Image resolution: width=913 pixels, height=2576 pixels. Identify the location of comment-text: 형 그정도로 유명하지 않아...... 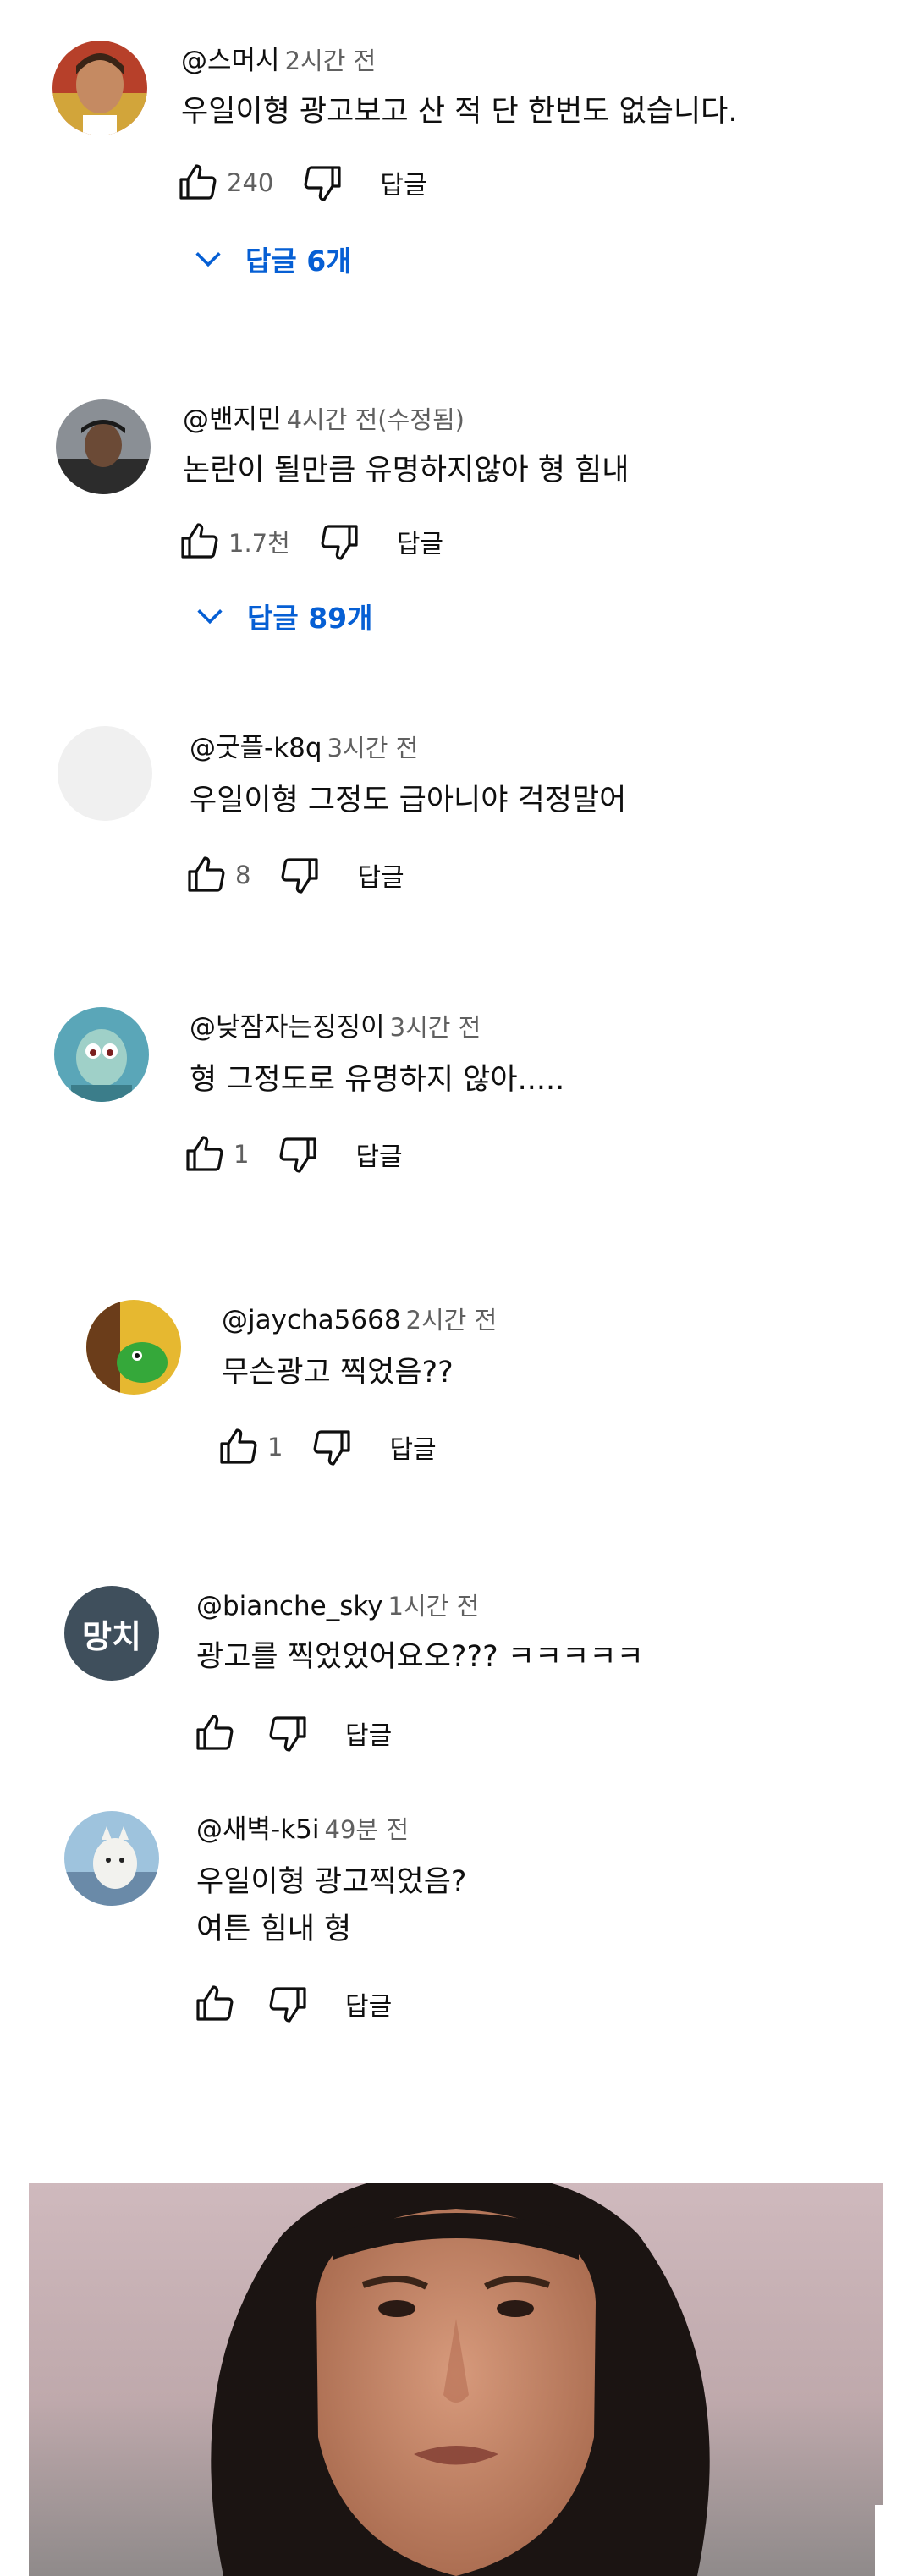
(378, 1080).